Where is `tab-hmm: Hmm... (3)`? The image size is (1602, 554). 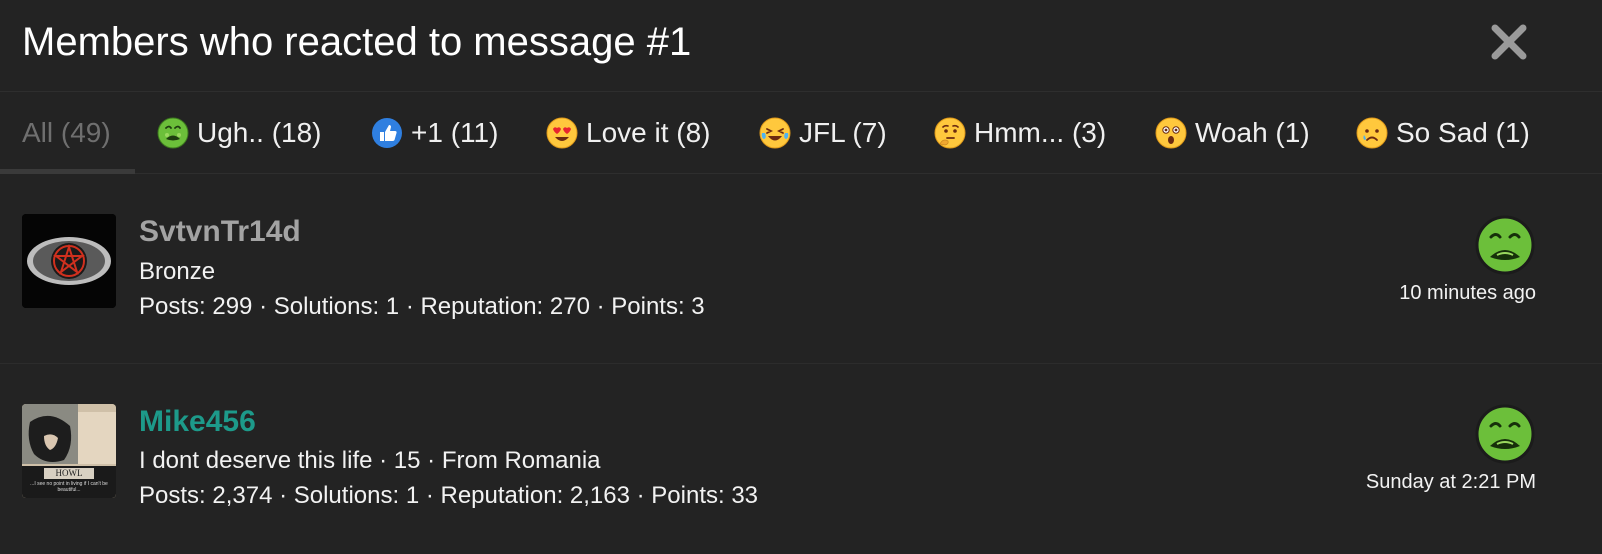 tab-hmm: Hmm... (3) is located at coordinates (1020, 133).